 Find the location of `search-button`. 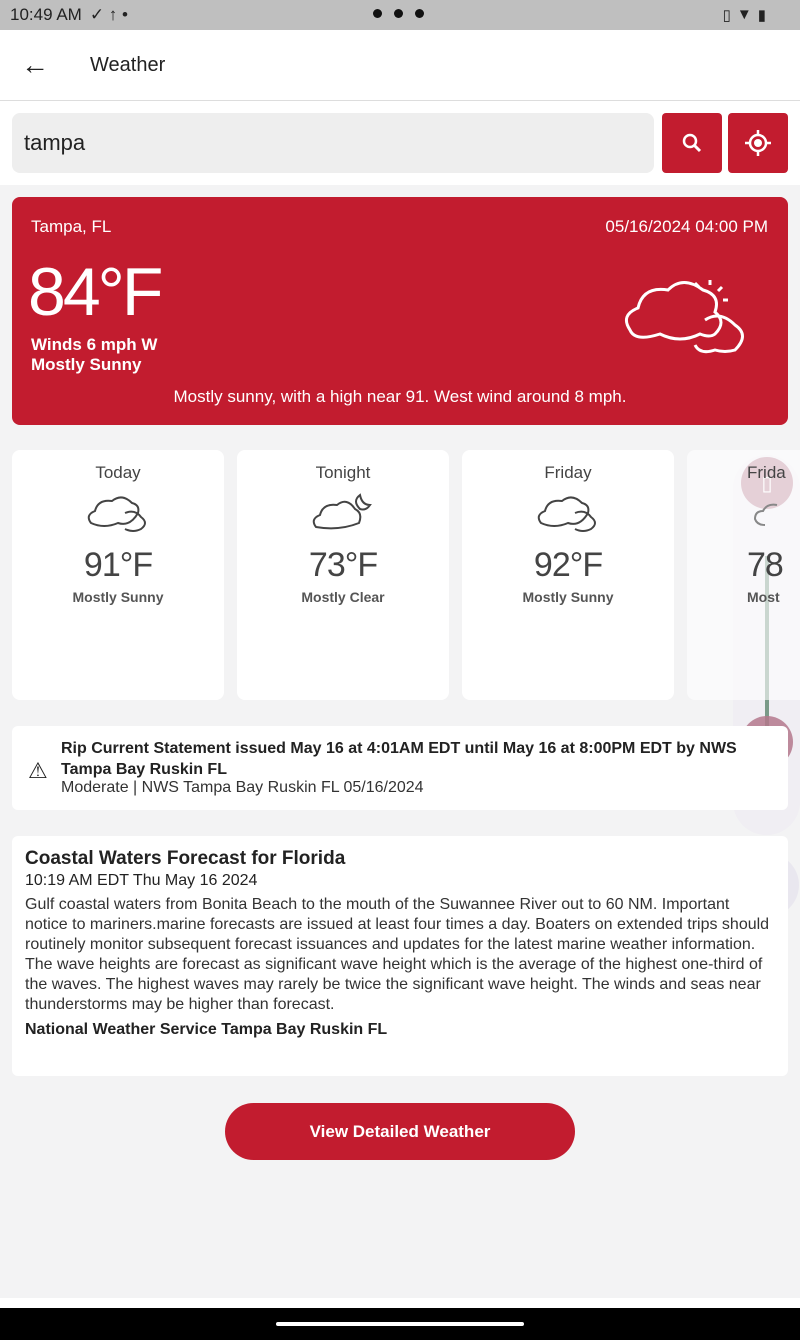

search-button is located at coordinates (692, 143).